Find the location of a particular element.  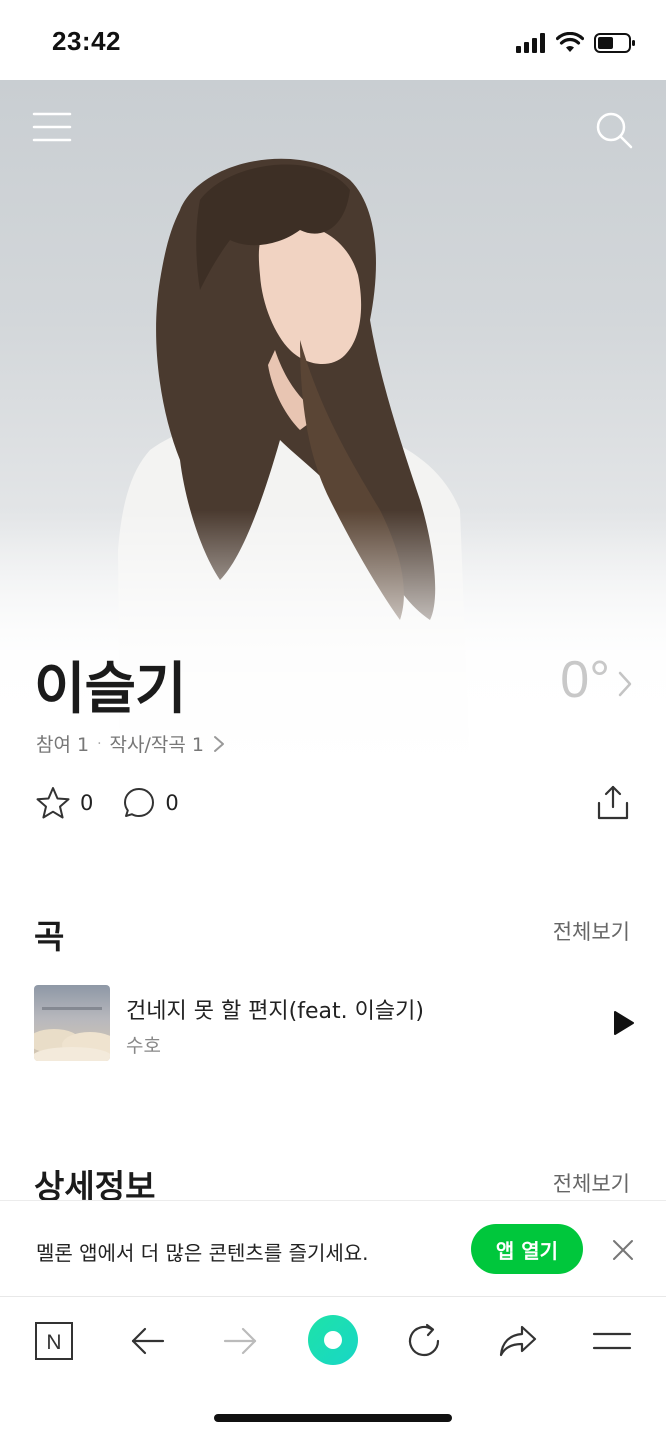

arrow-right-icon is located at coordinates (240, 1341).